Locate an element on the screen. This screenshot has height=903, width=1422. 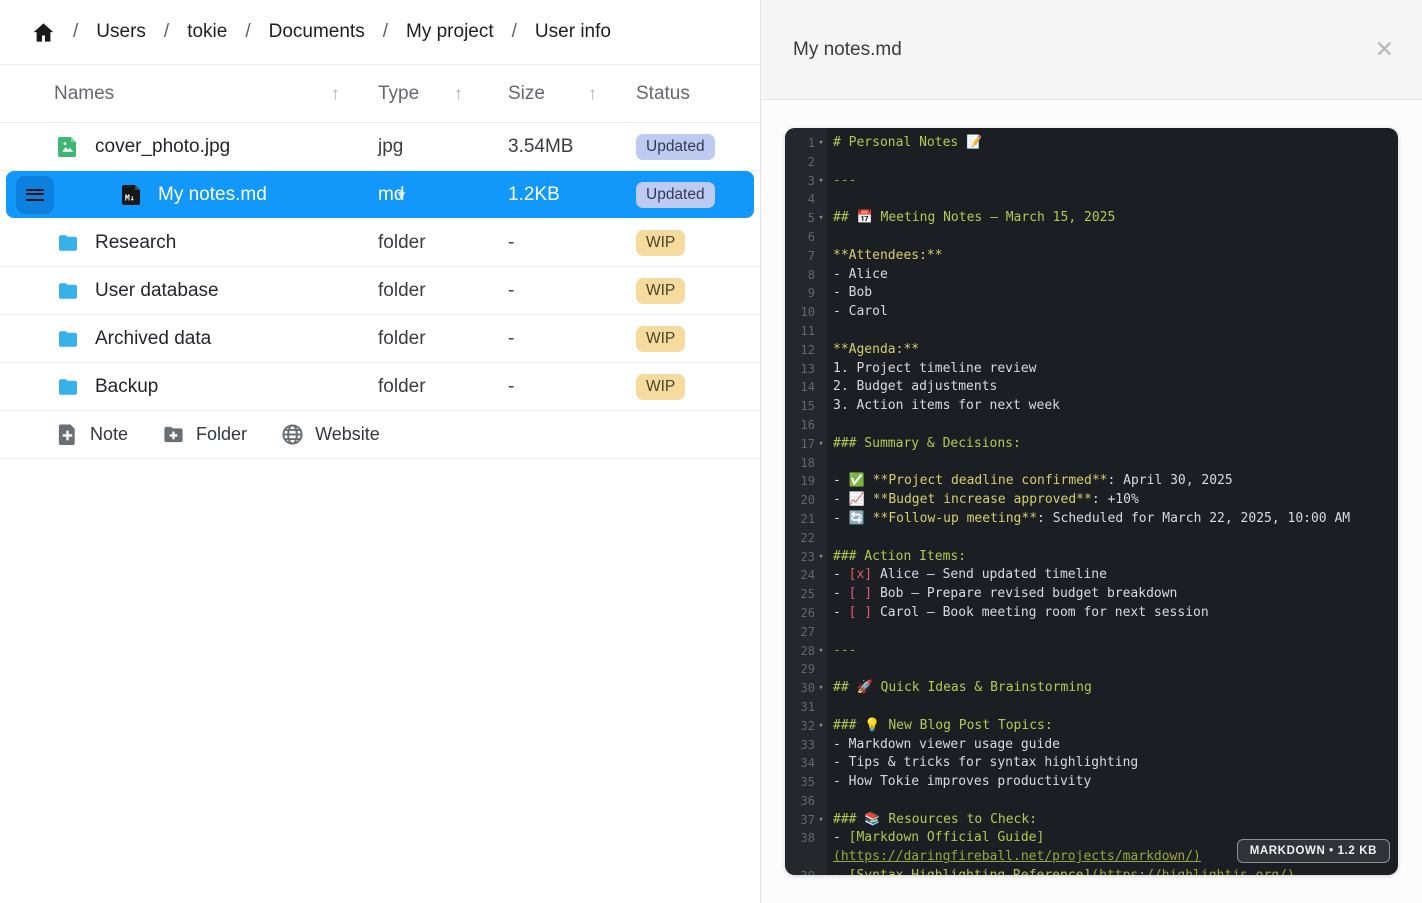
line-number: 17 is located at coordinates (807, 443).